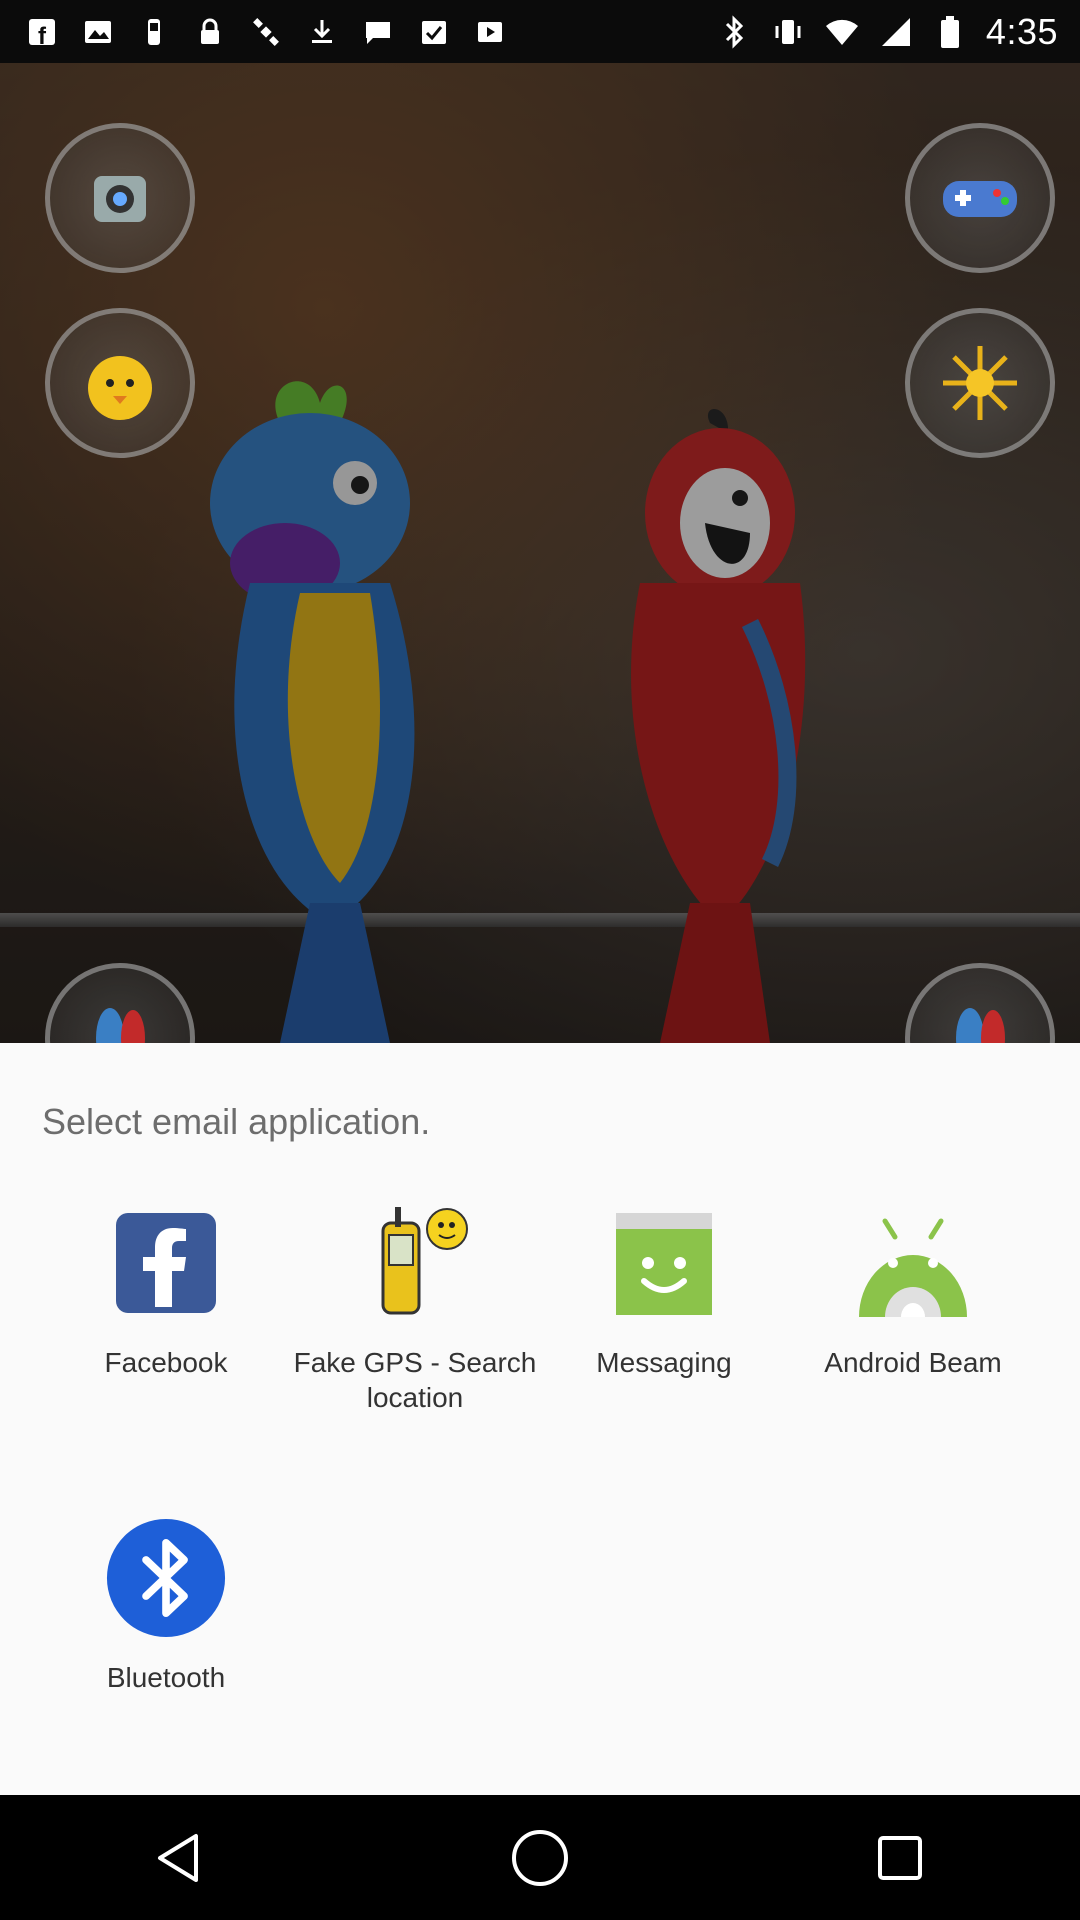  I want to click on camera-button, so click(120, 198).